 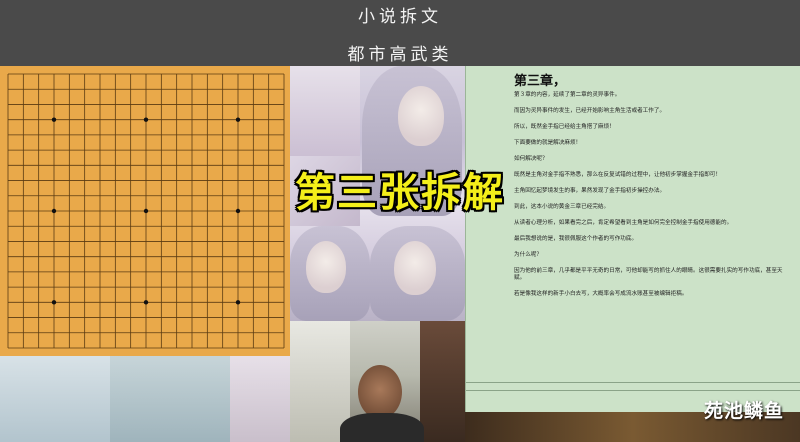 I want to click on document-paragraph: 最后我想说的是，我很佩服这个作者的写作功底。, so click(x=576, y=239).